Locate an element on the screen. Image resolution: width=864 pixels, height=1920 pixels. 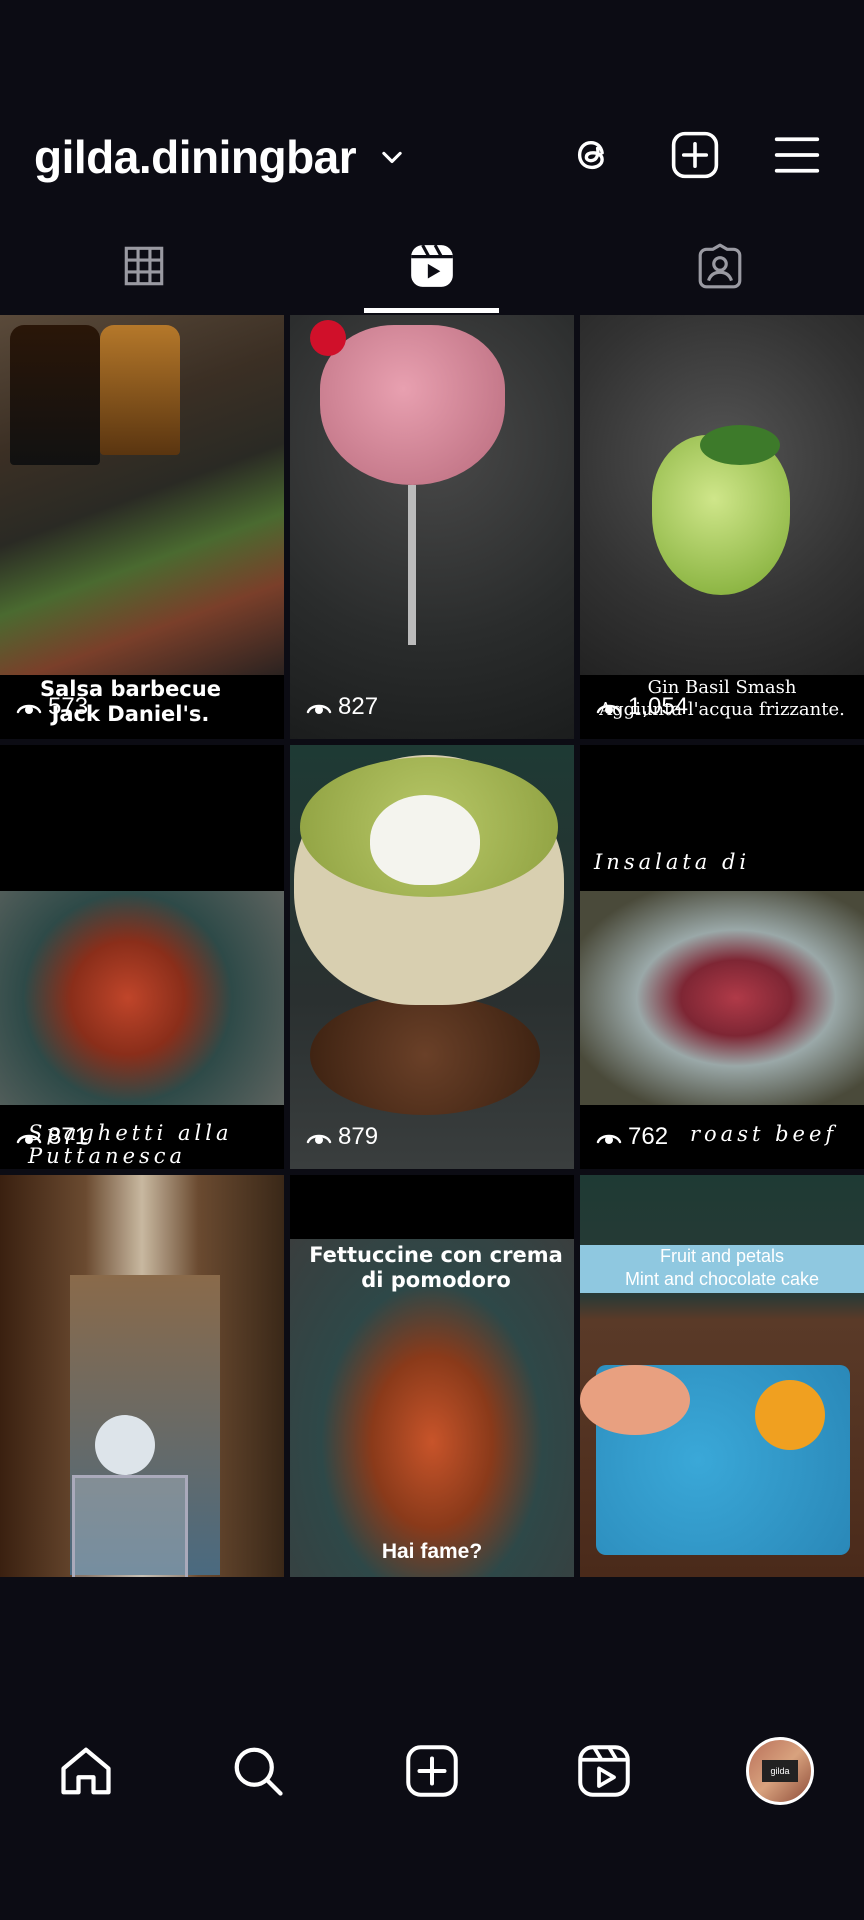
reel-thumbnail: 879 is located at coordinates (432, 957).